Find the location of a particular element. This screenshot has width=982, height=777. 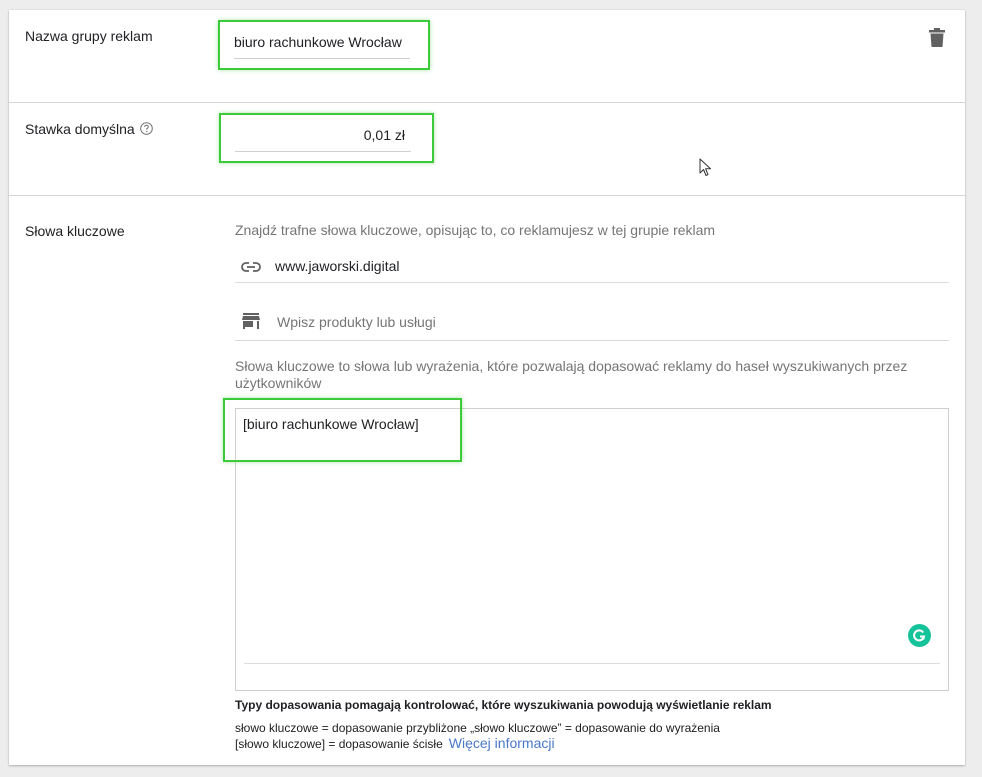

default-bid-value: 0,01 zł is located at coordinates (384, 135).